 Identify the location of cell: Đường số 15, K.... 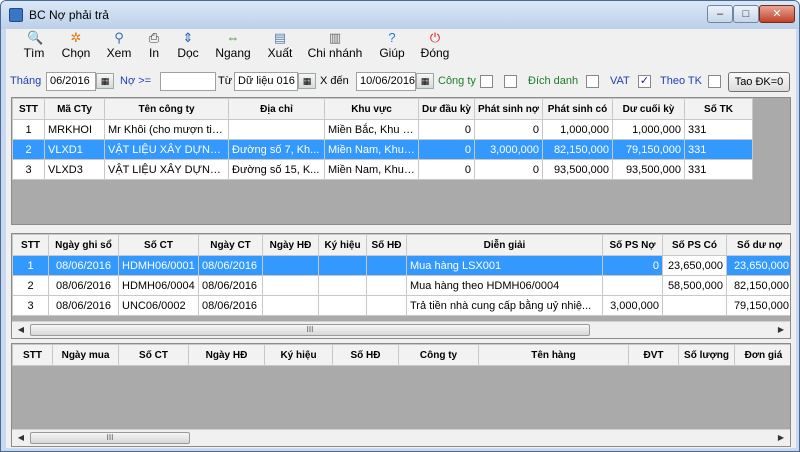
(276, 169).